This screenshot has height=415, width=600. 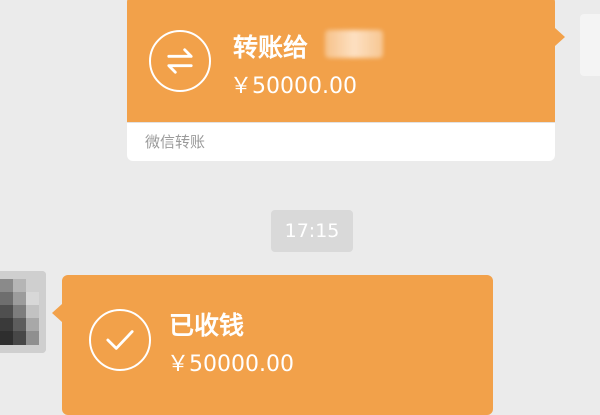 What do you see at coordinates (180, 61) in the screenshot?
I see `transfer-arrows-icon` at bounding box center [180, 61].